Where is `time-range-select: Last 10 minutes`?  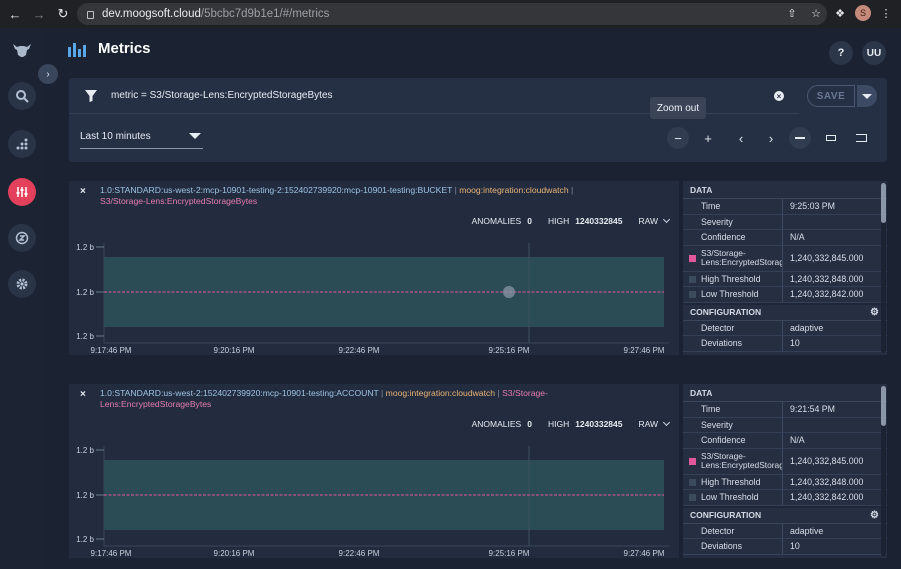
time-range-select: Last 10 minutes is located at coordinates (141, 137).